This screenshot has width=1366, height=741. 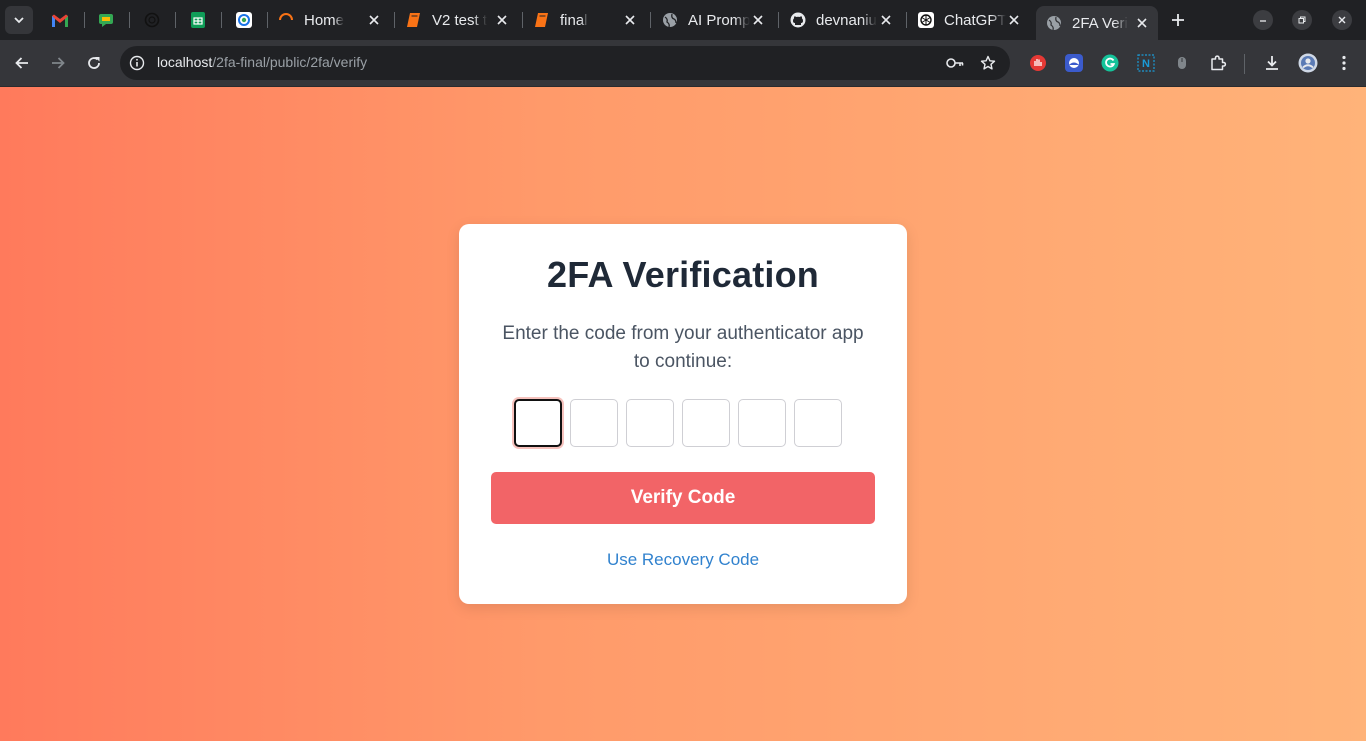 What do you see at coordinates (678, 423) in the screenshot?
I see `code-input-group` at bounding box center [678, 423].